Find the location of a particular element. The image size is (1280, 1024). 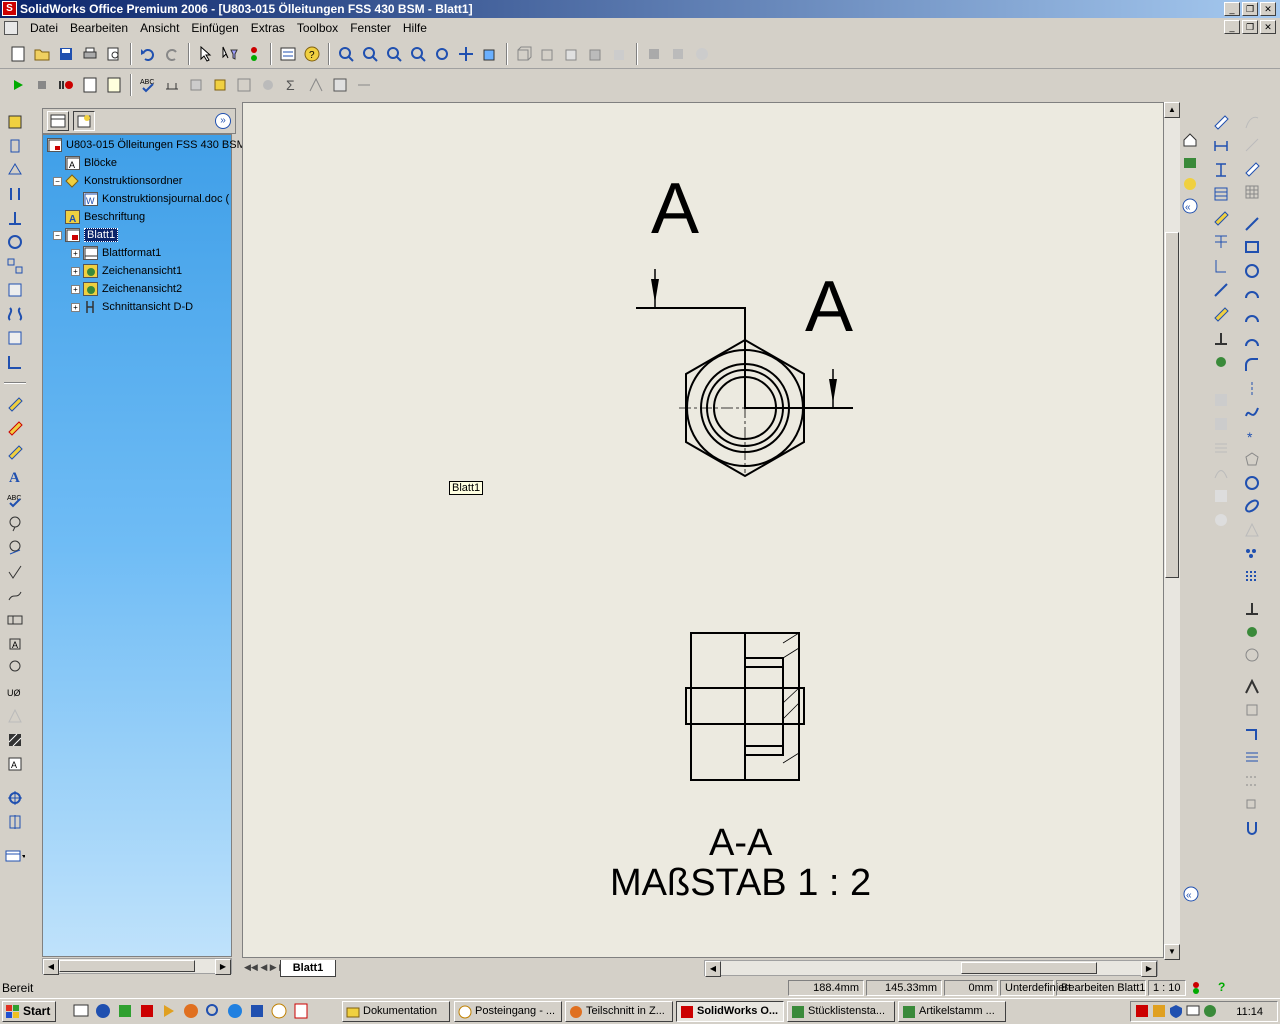

chamfer-dimension-icon is located at coordinates (1221, 242).